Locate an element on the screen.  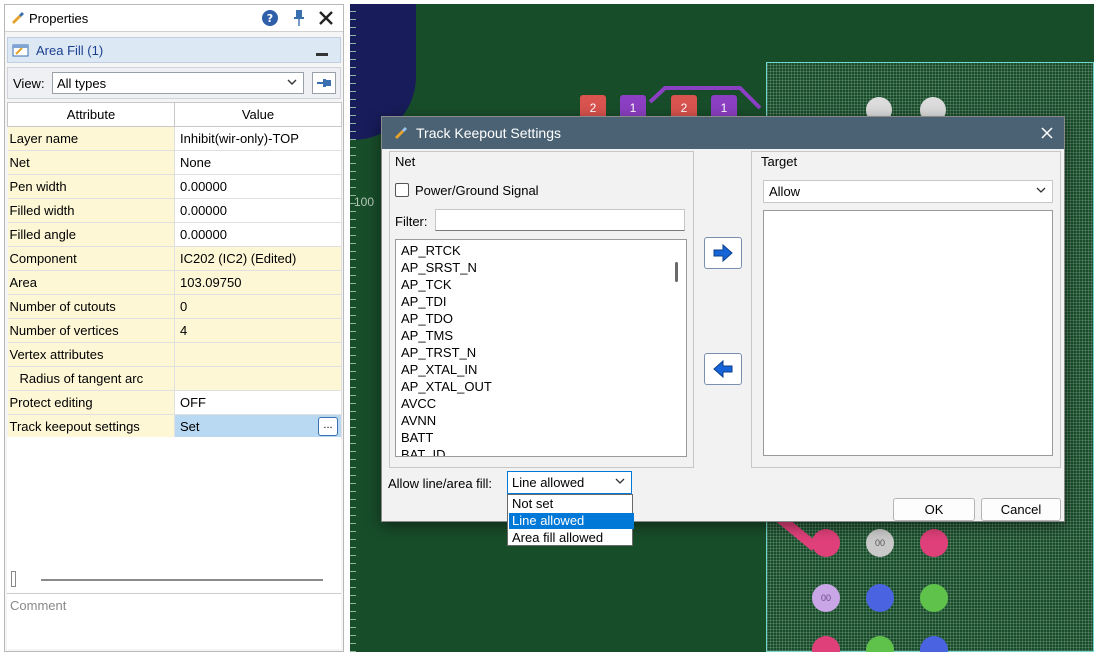
help-icon: ? is located at coordinates (270, 18).